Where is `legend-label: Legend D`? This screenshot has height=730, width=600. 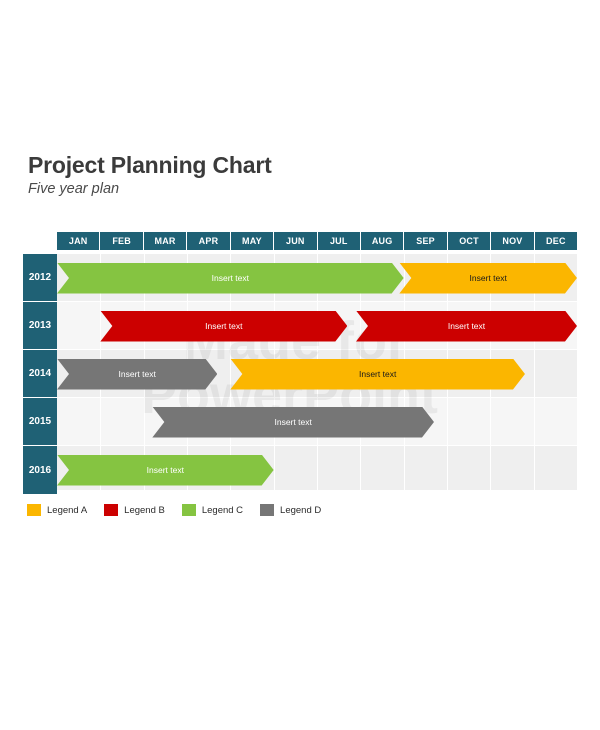
legend-label: Legend D is located at coordinates (301, 510).